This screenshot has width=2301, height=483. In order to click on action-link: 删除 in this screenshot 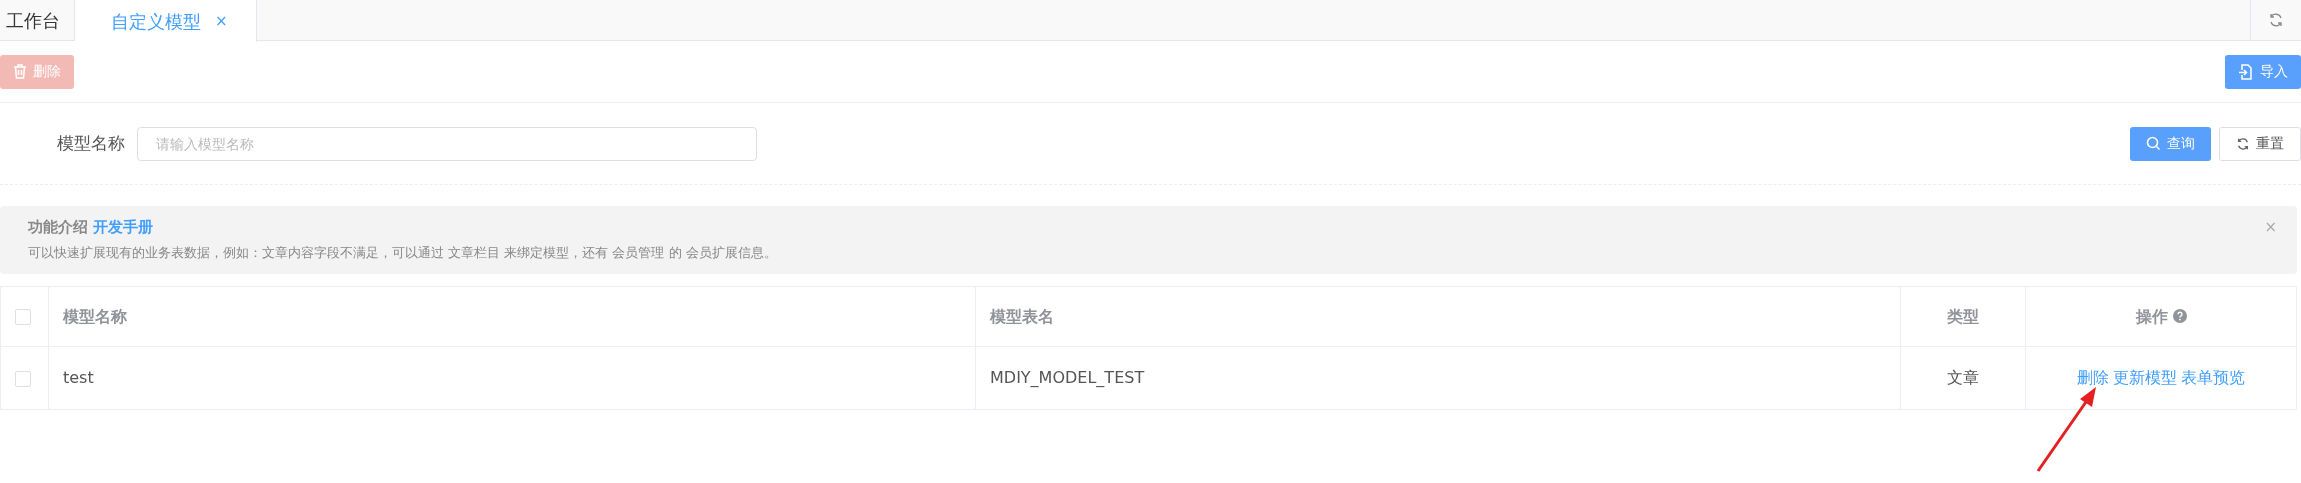, I will do `click(2093, 377)`.